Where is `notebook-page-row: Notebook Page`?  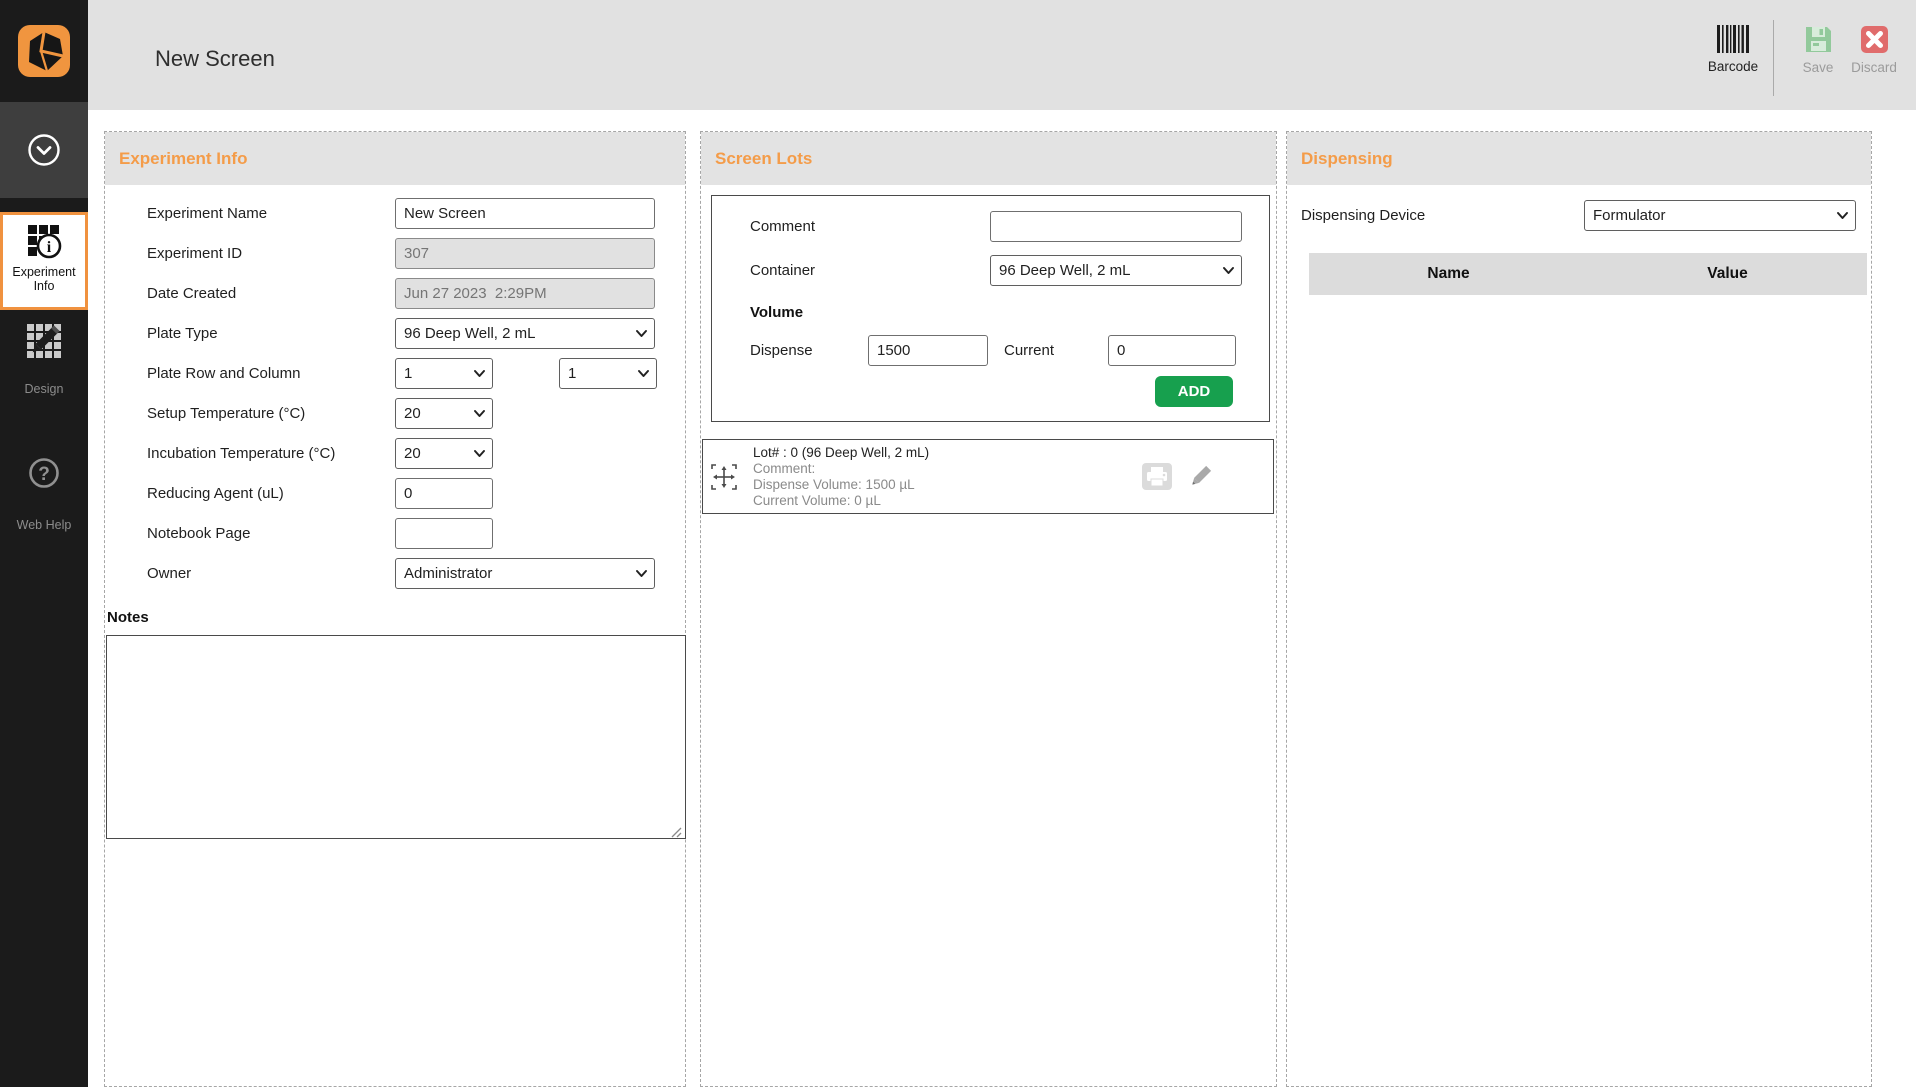
notebook-page-row: Notebook Page is located at coordinates (395, 533).